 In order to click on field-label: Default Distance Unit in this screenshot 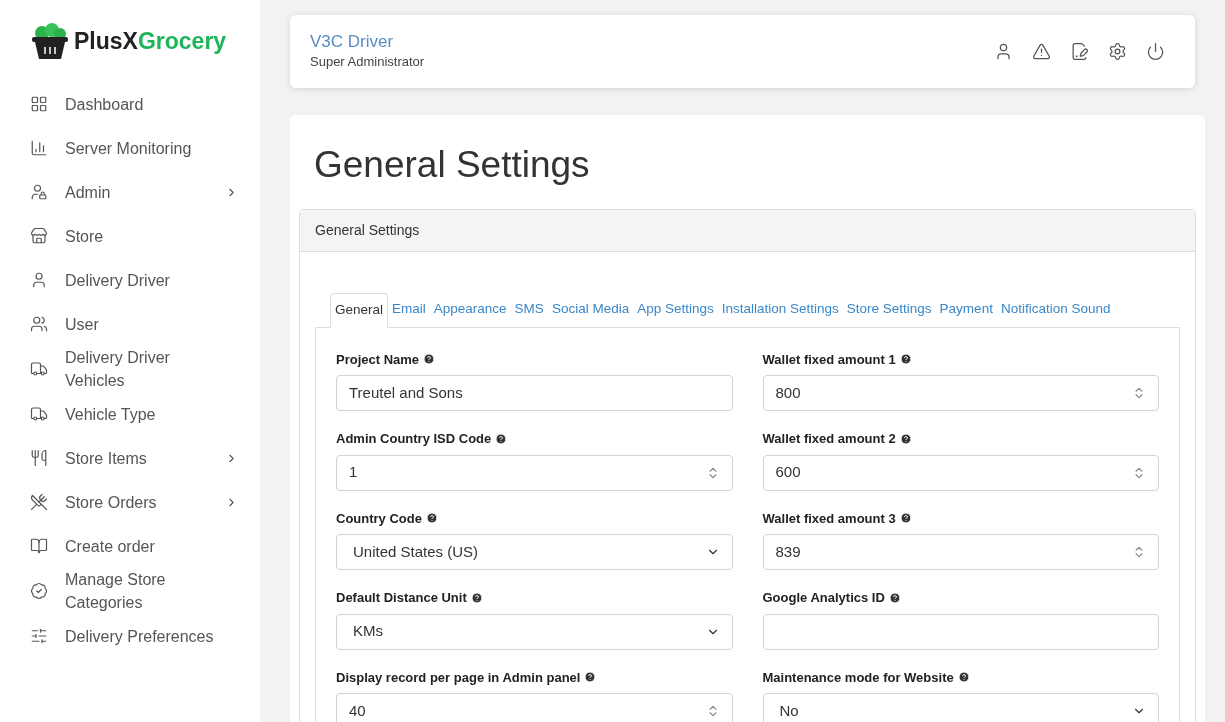, I will do `click(401, 598)`.